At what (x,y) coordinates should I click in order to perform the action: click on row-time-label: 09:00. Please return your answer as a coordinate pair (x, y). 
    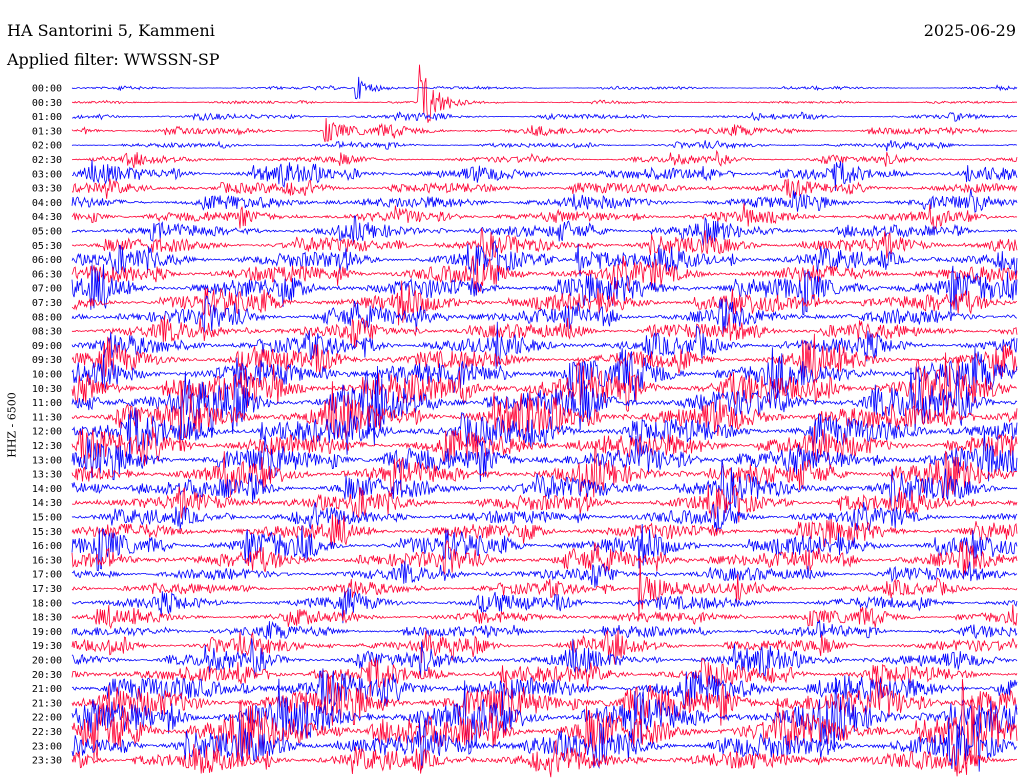
    Looking at the image, I should click on (47, 346).